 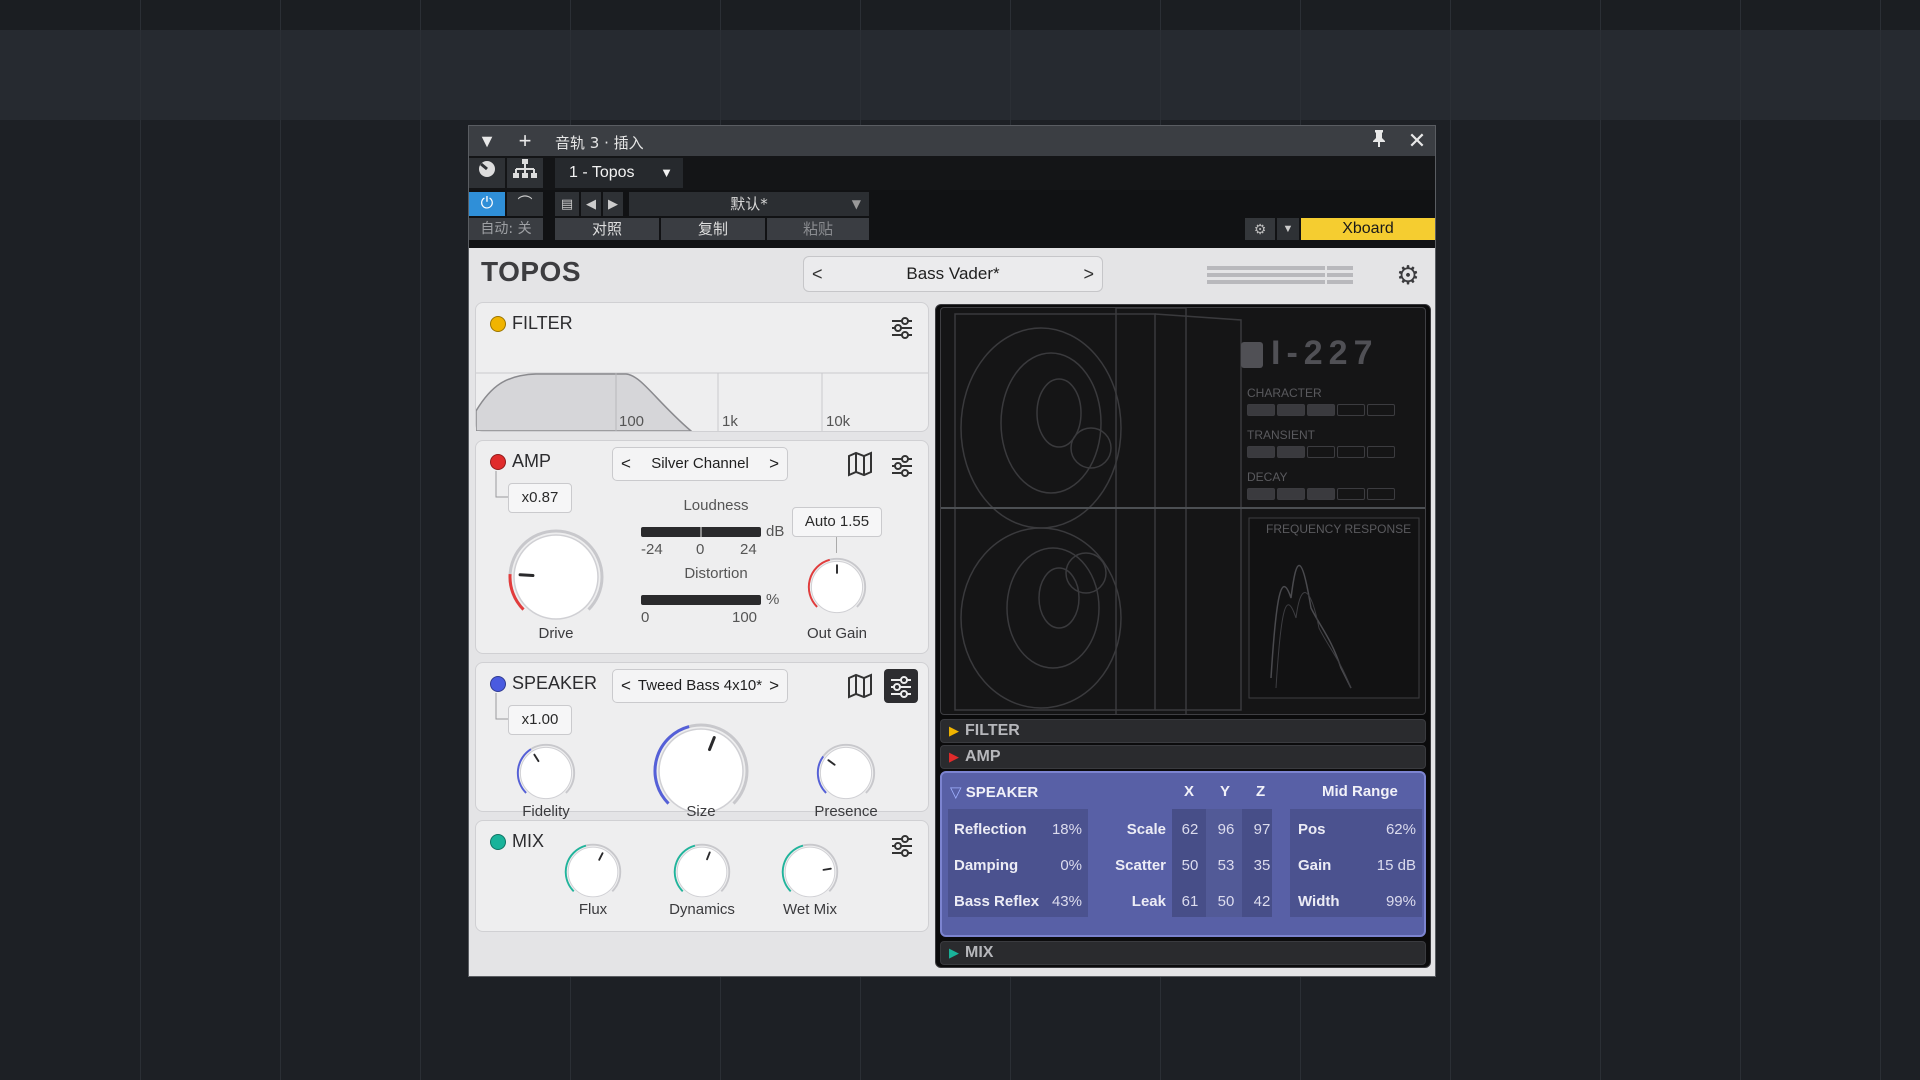 I want to click on scale-z: 97, so click(x=1262, y=829).